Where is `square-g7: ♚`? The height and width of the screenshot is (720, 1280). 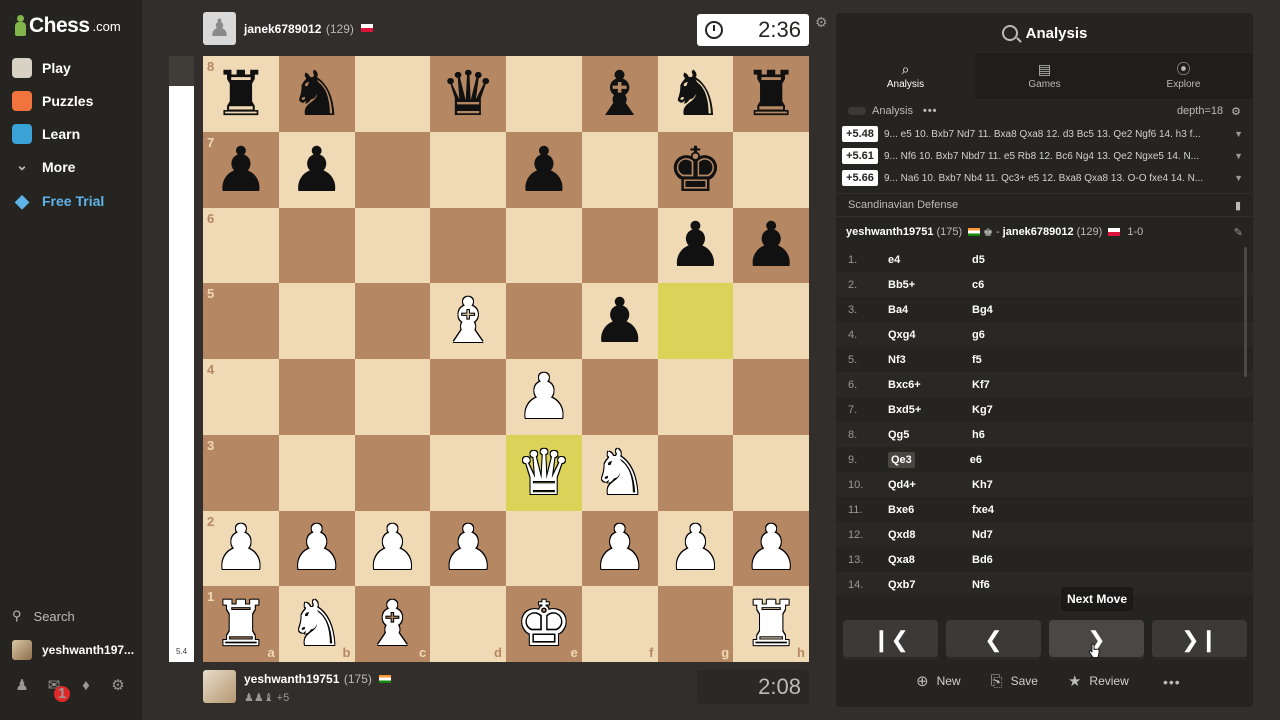 square-g7: ♚ is located at coordinates (695, 169).